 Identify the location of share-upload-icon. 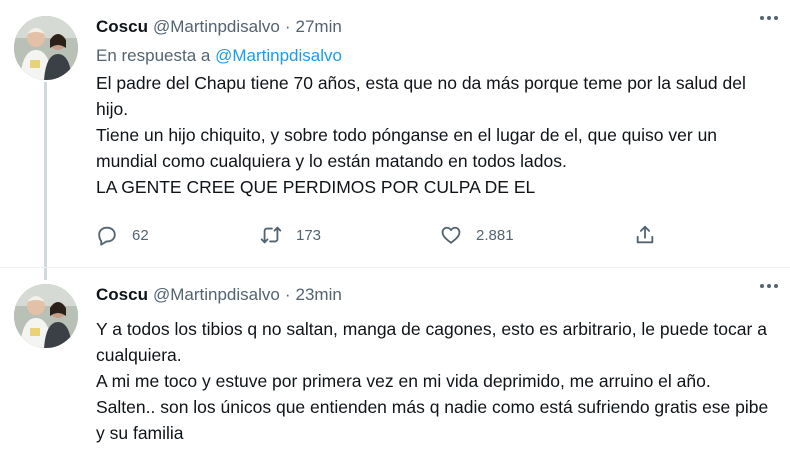
(645, 234).